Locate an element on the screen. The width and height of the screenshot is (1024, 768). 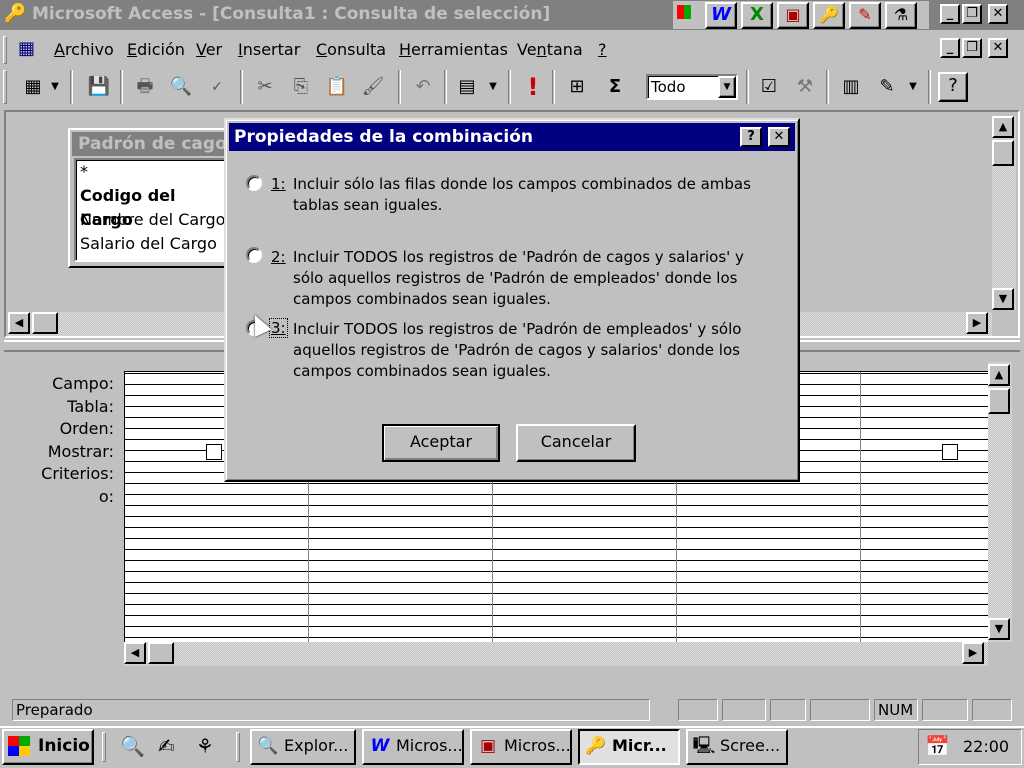
upper-scroll-right-icon: ▶ is located at coordinates (977, 323).